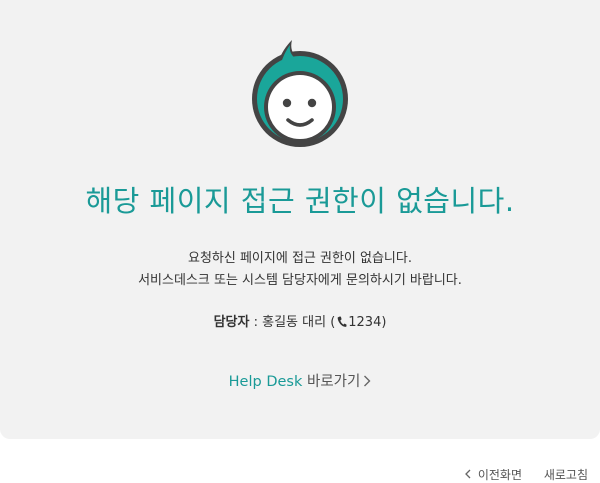 This screenshot has width=600, height=483. I want to click on contact-extension: 1234), so click(367, 322).